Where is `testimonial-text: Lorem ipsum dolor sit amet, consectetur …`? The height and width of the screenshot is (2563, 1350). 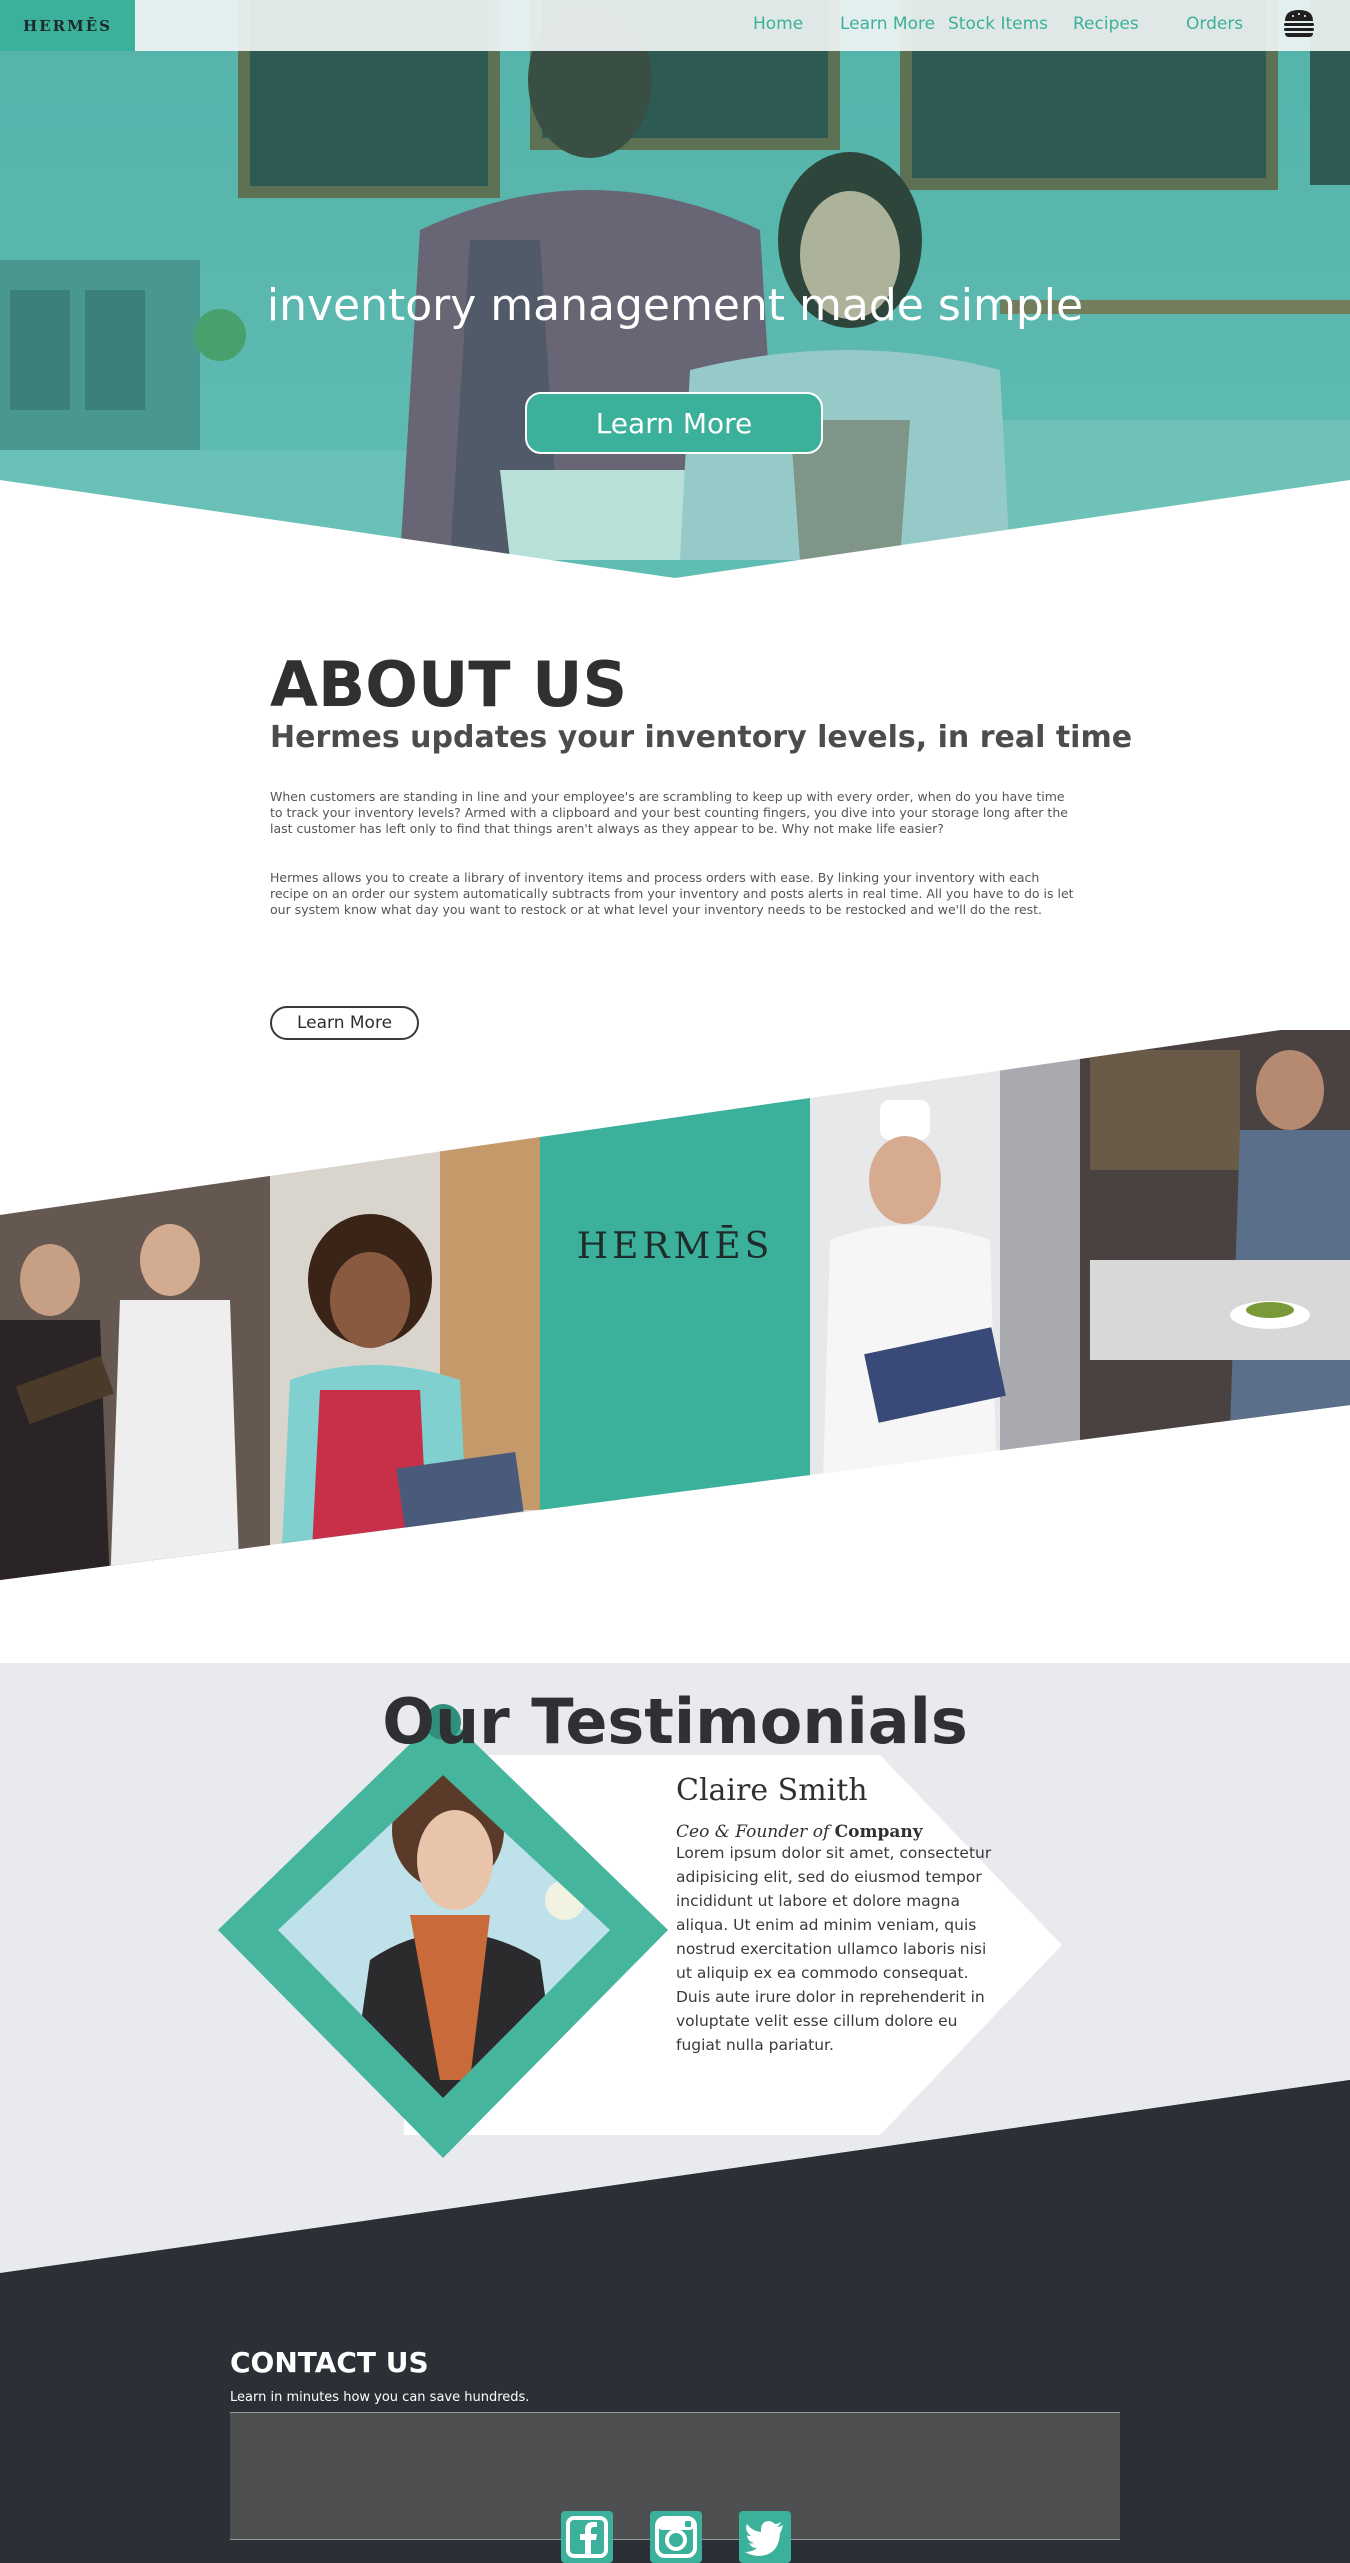 testimonial-text: Lorem ipsum dolor sit amet, consectetur … is located at coordinates (834, 1949).